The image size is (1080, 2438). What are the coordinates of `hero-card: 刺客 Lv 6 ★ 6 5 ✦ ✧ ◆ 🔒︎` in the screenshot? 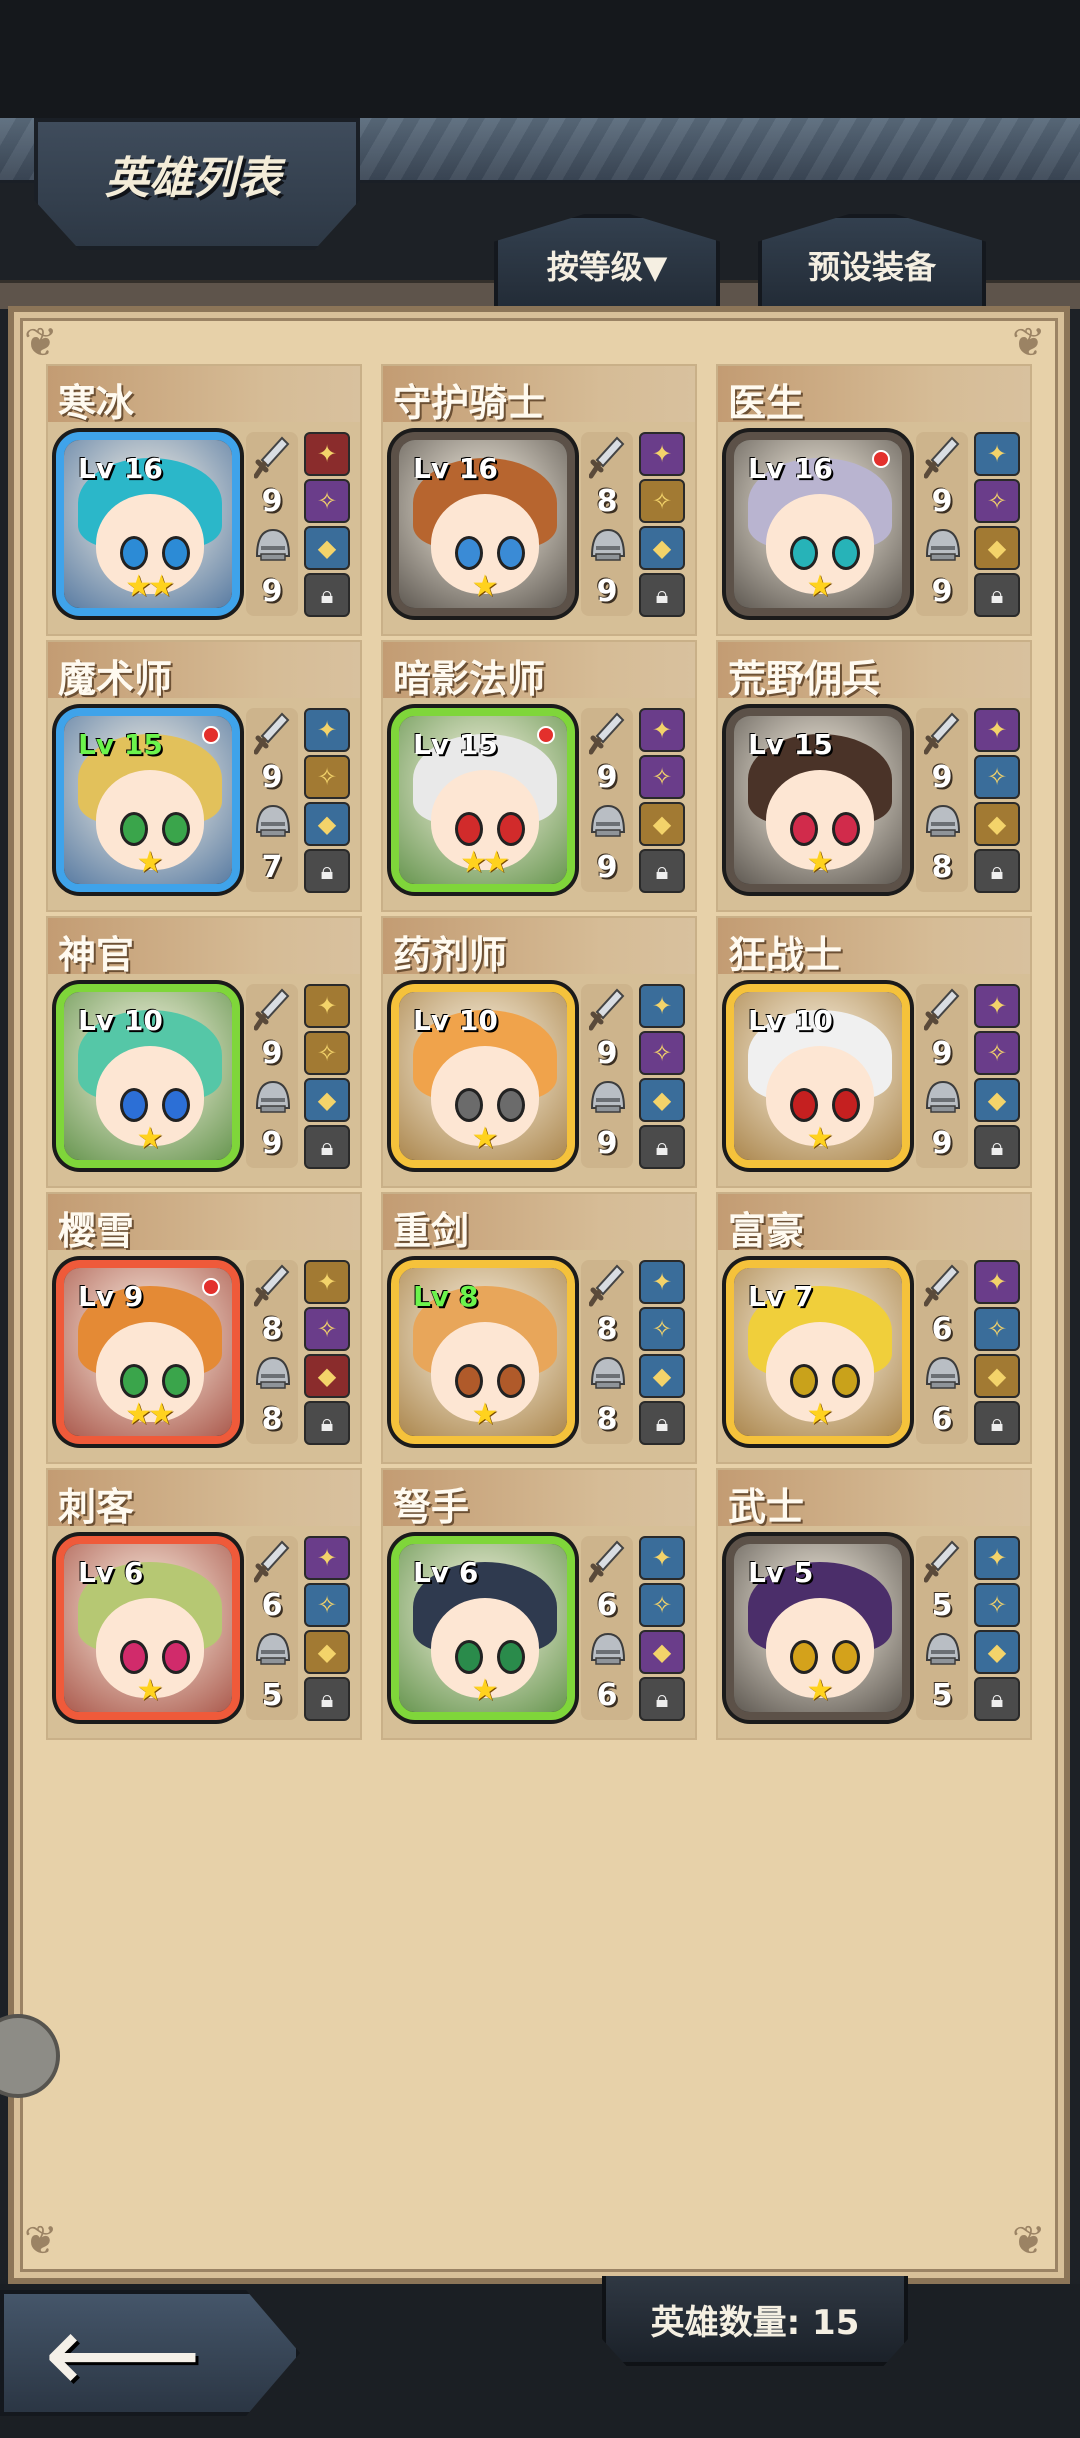 It's located at (204, 1604).